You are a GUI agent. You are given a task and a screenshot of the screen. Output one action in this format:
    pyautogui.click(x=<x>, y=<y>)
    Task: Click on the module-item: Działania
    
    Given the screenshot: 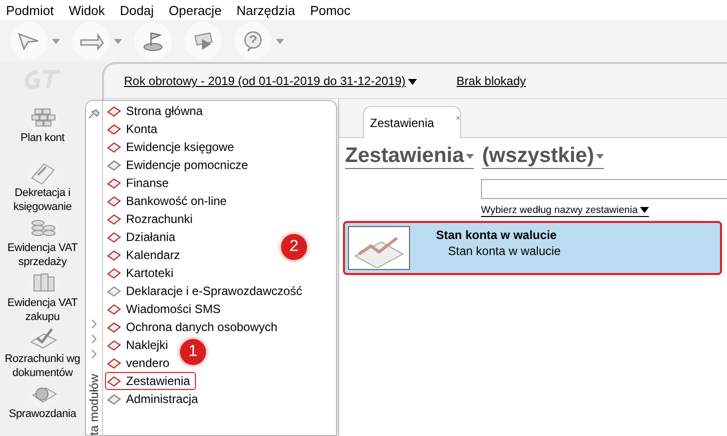 What is the action you would take?
    pyautogui.click(x=143, y=237)
    